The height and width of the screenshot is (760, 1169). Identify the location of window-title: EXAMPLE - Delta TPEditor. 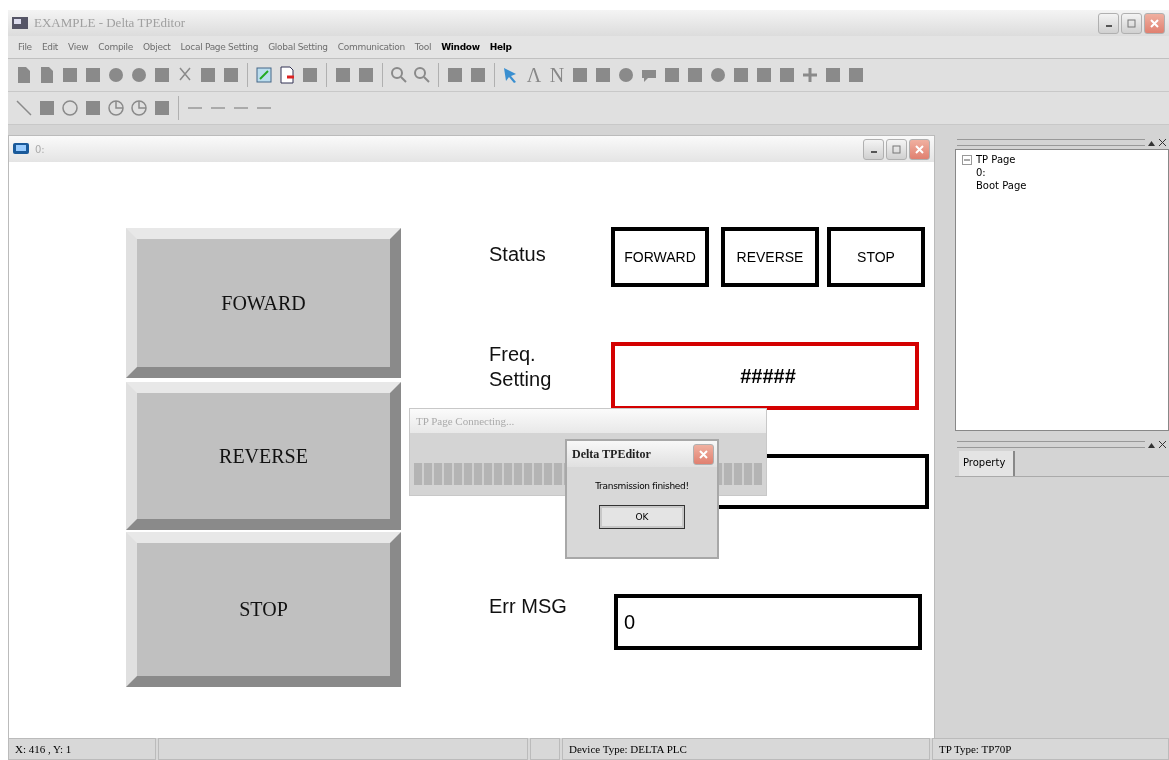
(110, 23).